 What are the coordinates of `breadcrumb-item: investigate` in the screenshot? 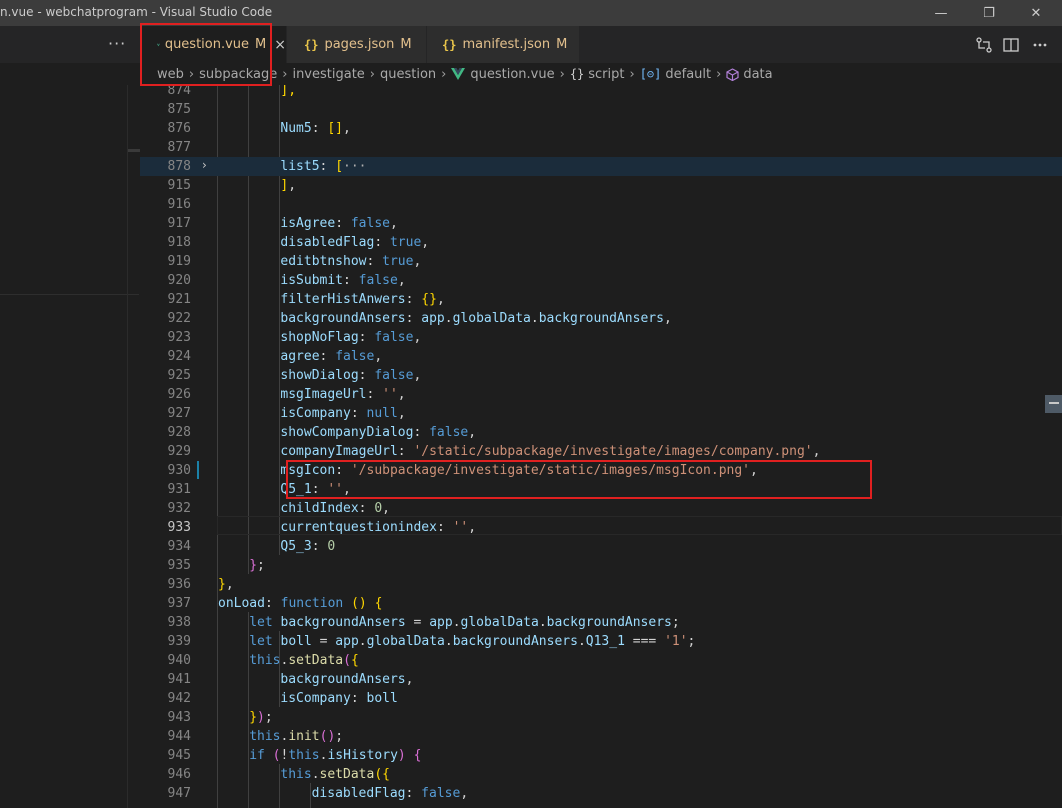 It's located at (328, 74).